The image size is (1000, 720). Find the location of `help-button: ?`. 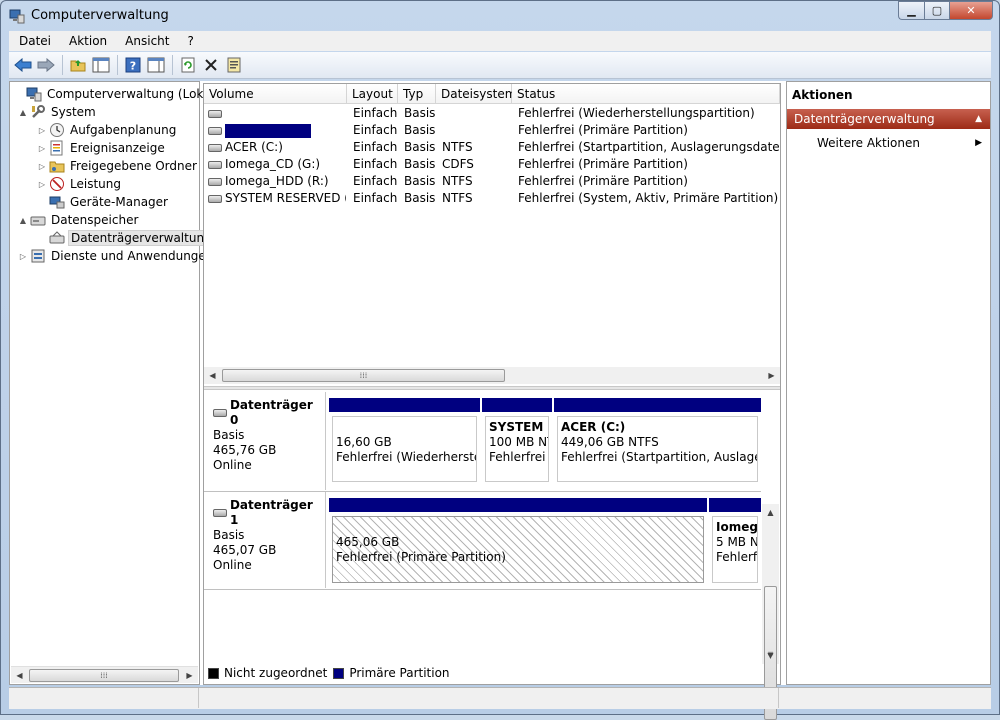

help-button: ? is located at coordinates (133, 65).